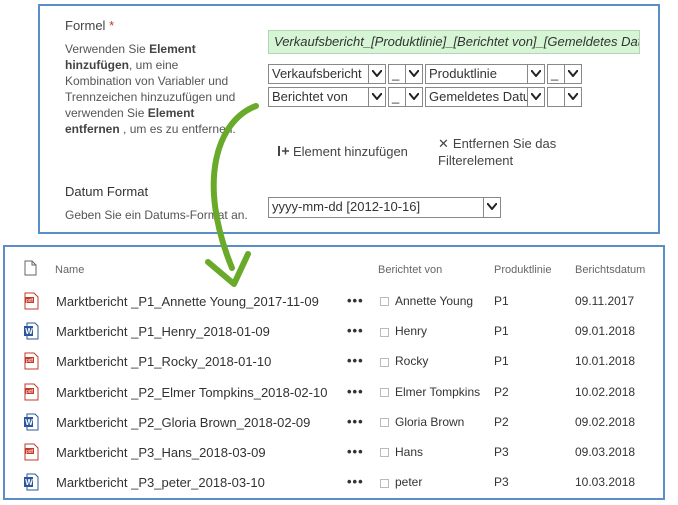 This screenshot has height=505, width=678. I want to click on report-date-cell: 10.02.2018, so click(605, 391).